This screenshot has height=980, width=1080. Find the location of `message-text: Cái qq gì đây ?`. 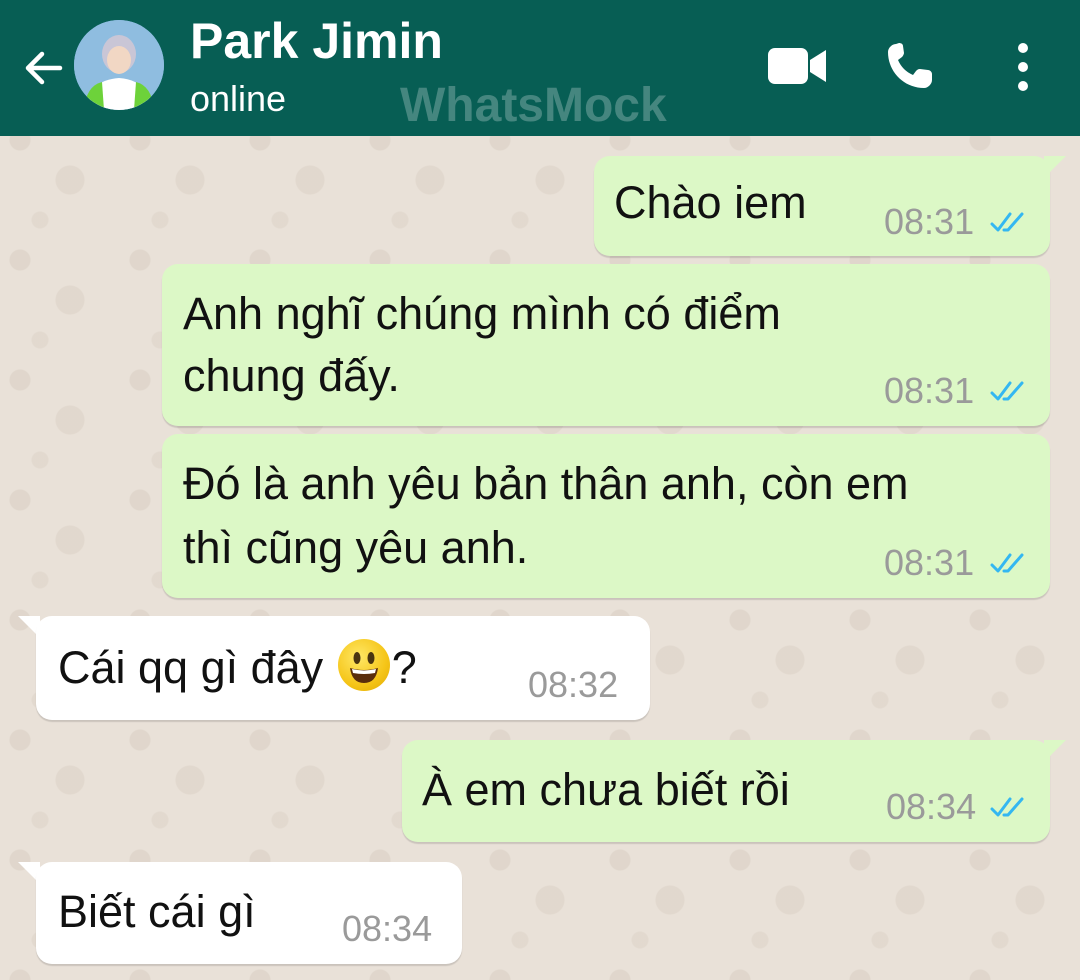

message-text: Cái qq gì đây ? is located at coordinates (237, 668).